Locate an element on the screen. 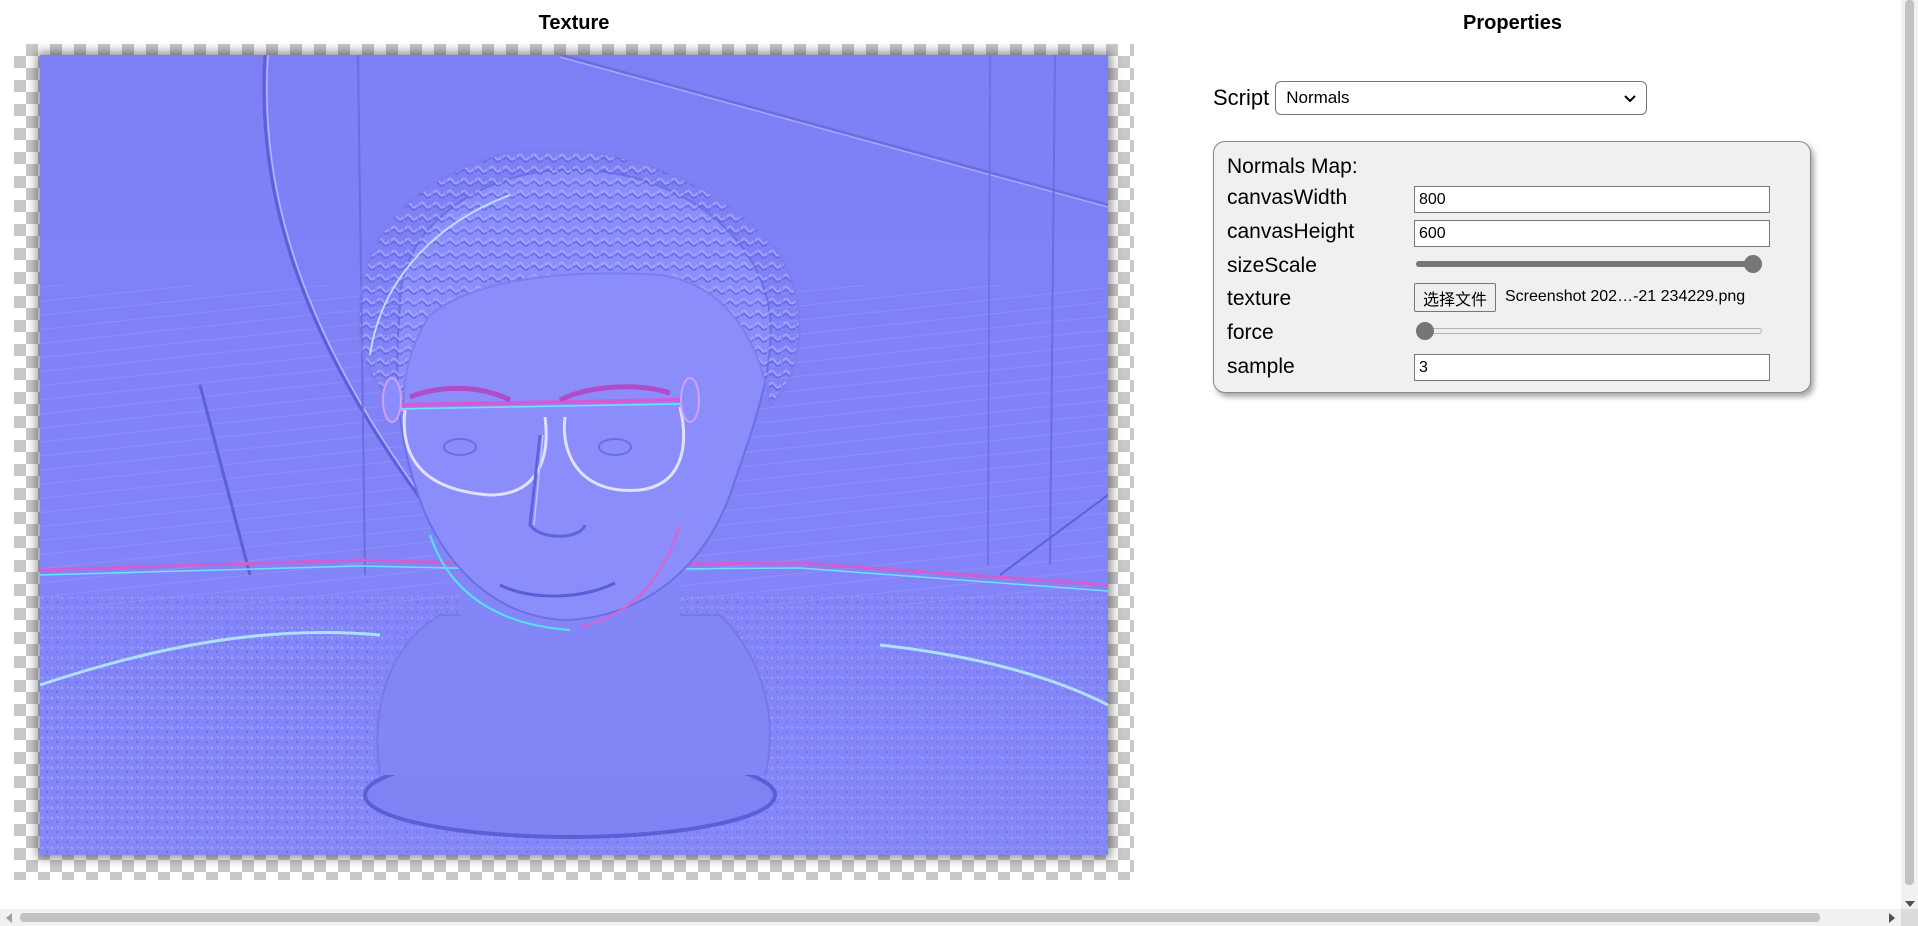 The width and height of the screenshot is (1918, 926). force-label: force is located at coordinates (1250, 332).